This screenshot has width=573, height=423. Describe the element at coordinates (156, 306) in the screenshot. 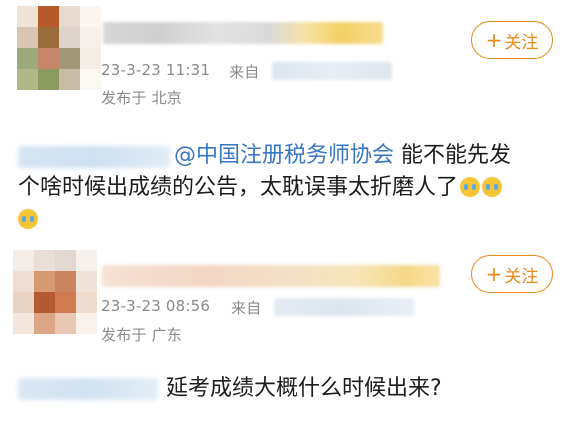

I see `post-timestamp: 23-3-23 08:56` at that location.